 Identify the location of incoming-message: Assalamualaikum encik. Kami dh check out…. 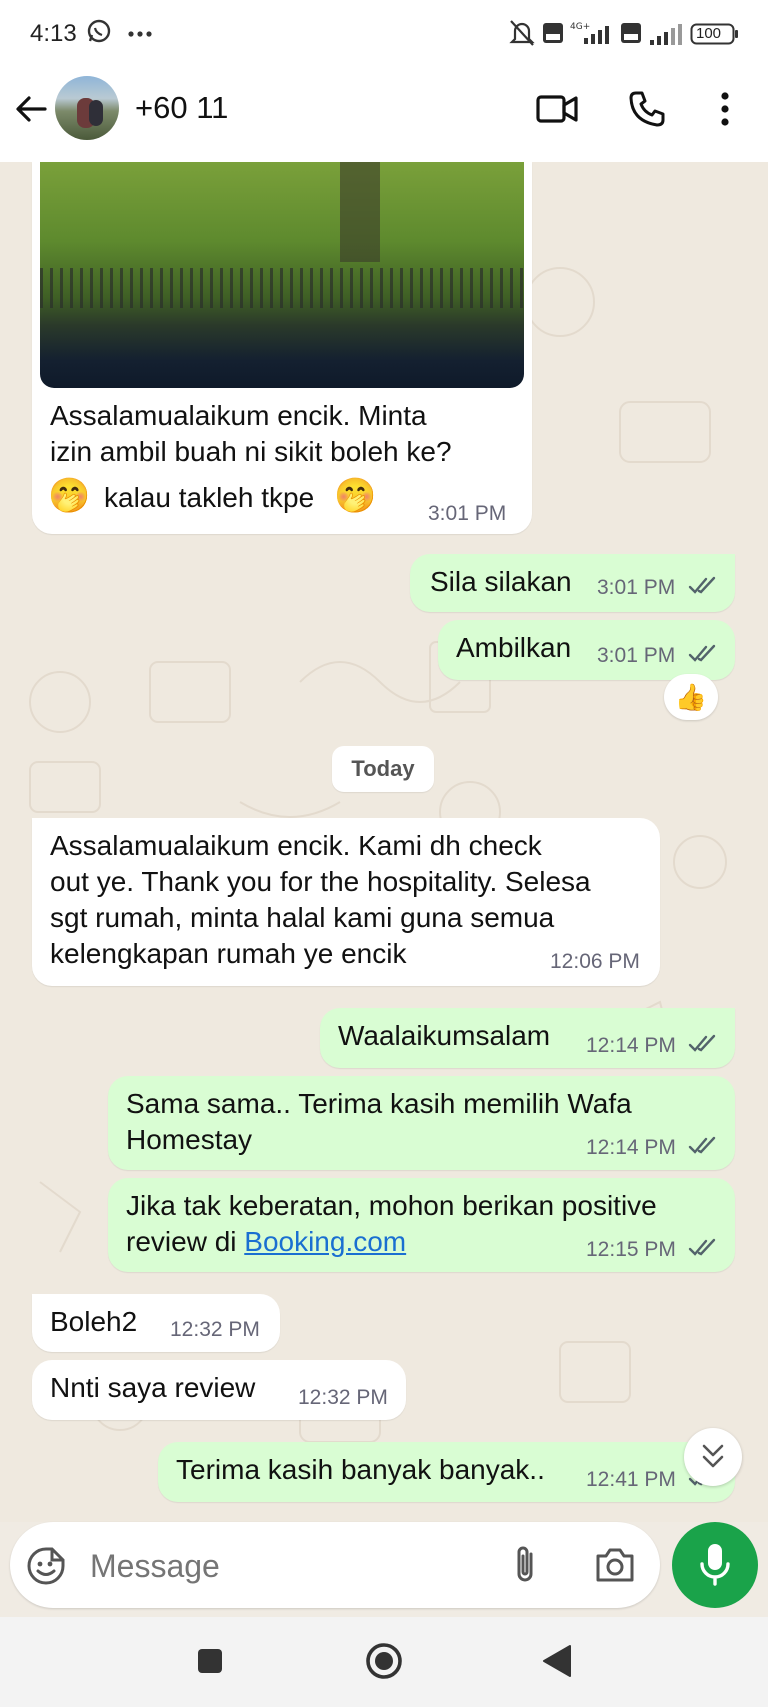
(346, 902).